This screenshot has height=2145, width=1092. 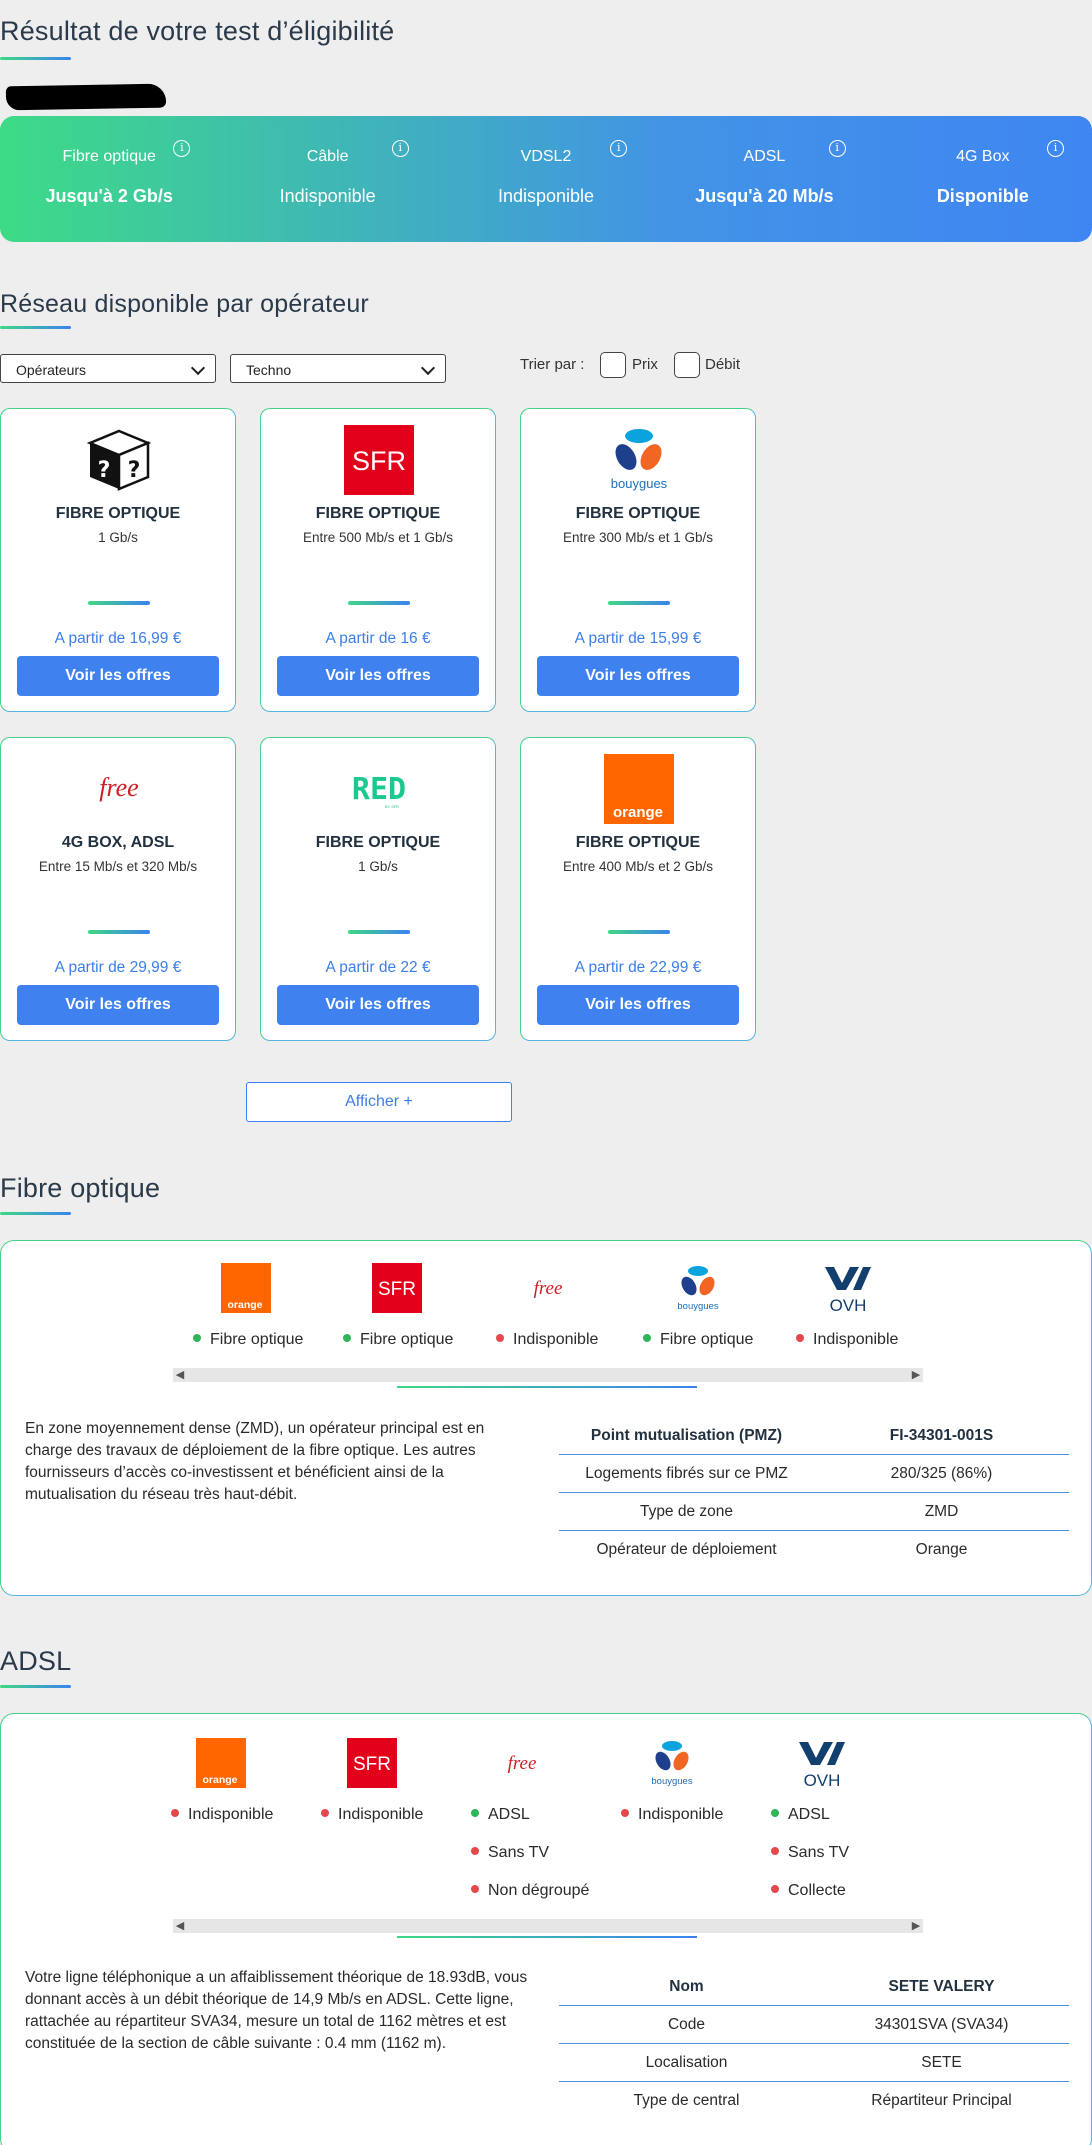 What do you see at coordinates (134, 470) in the screenshot?
I see `question-glyph: ?` at bounding box center [134, 470].